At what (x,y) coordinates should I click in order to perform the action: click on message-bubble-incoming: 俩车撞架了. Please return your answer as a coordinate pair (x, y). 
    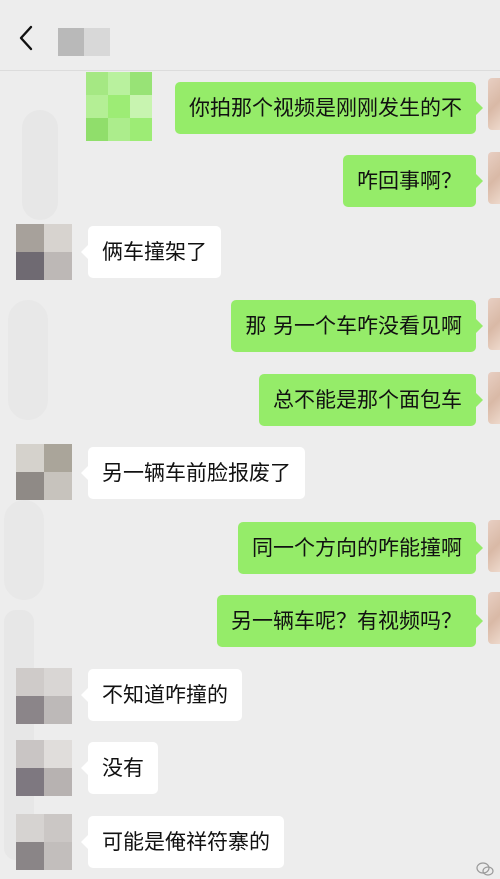
    Looking at the image, I should click on (151, 252).